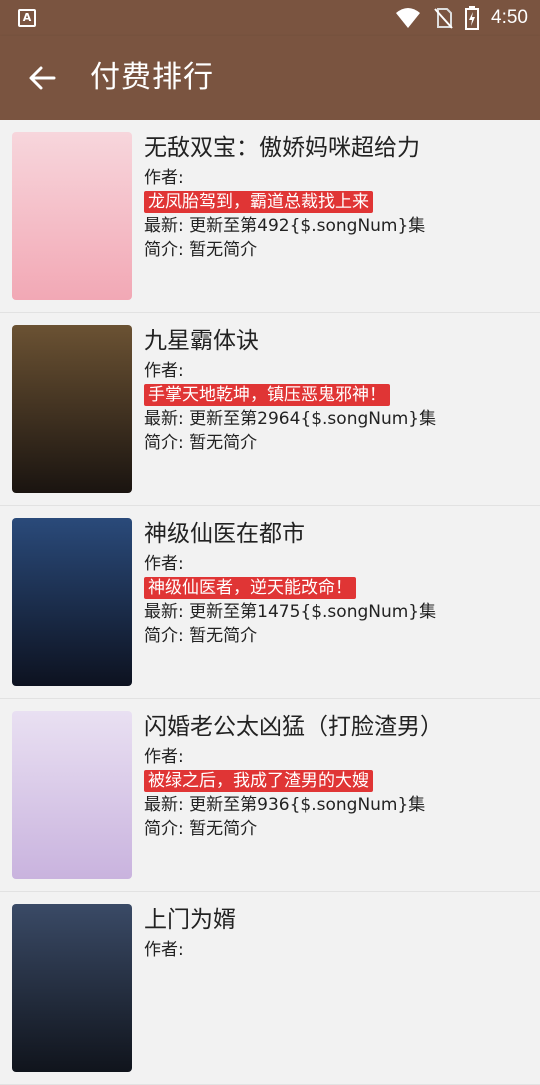 This screenshot has height=1085, width=540. Describe the element at coordinates (270, 78) in the screenshot. I see `app-bar: 付费排行` at that location.